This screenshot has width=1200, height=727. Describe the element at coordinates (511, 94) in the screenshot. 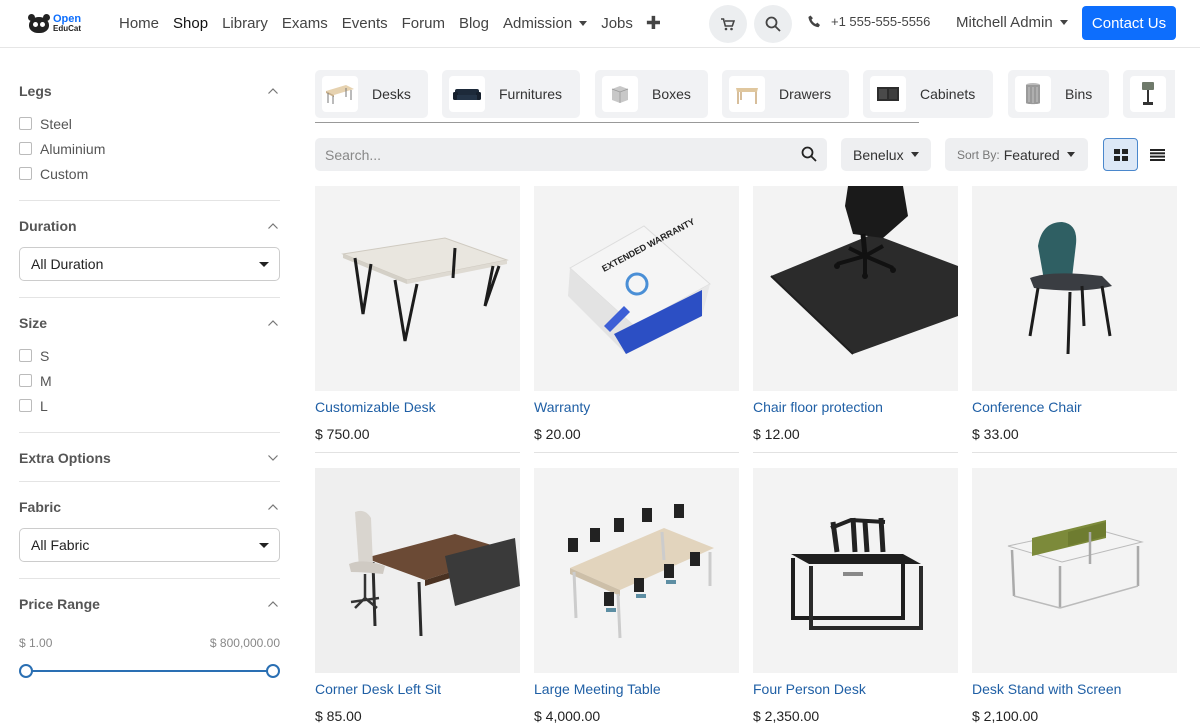

I see `category-furnitures: Furnitures` at that location.